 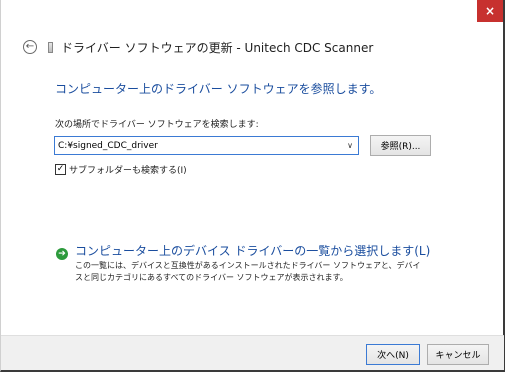 I want to click on arrow-right-icon: ➔, so click(x=62, y=253).